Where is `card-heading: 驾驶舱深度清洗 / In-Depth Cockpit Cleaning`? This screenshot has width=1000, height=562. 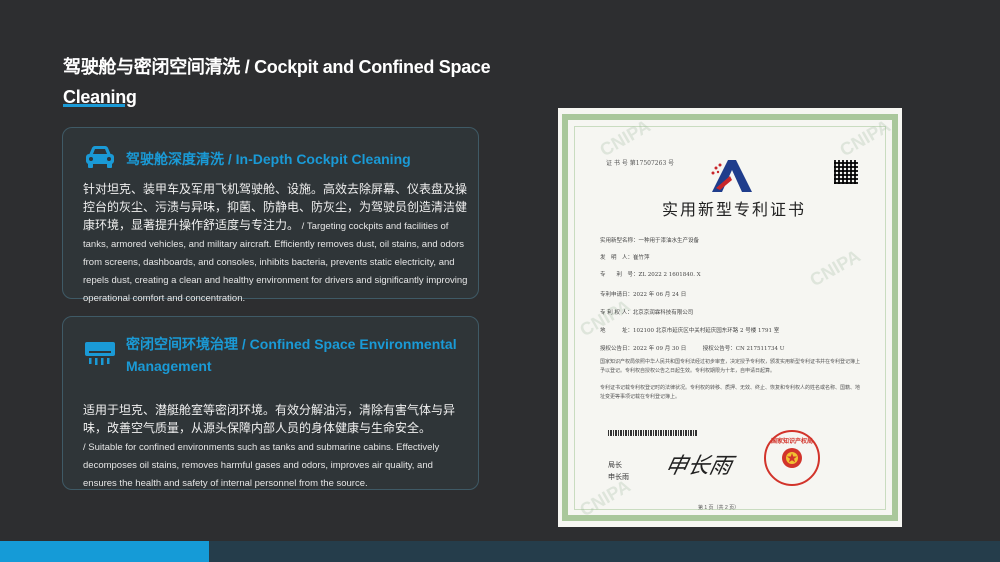
card-heading: 驾驶舱深度清洗 / In-Depth Cockpit Cleaning is located at coordinates (268, 159).